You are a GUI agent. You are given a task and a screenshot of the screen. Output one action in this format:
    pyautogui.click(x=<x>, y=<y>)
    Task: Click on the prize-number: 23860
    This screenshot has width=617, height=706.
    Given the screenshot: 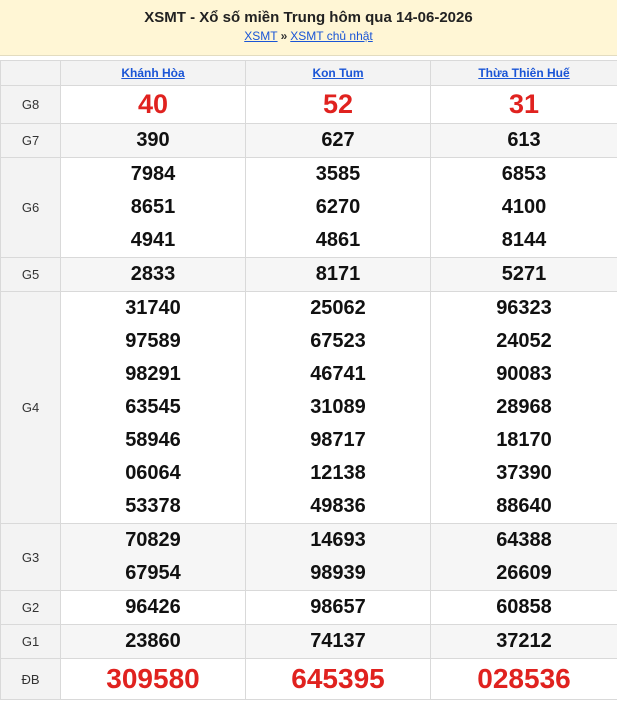 What is the action you would take?
    pyautogui.click(x=153, y=641)
    